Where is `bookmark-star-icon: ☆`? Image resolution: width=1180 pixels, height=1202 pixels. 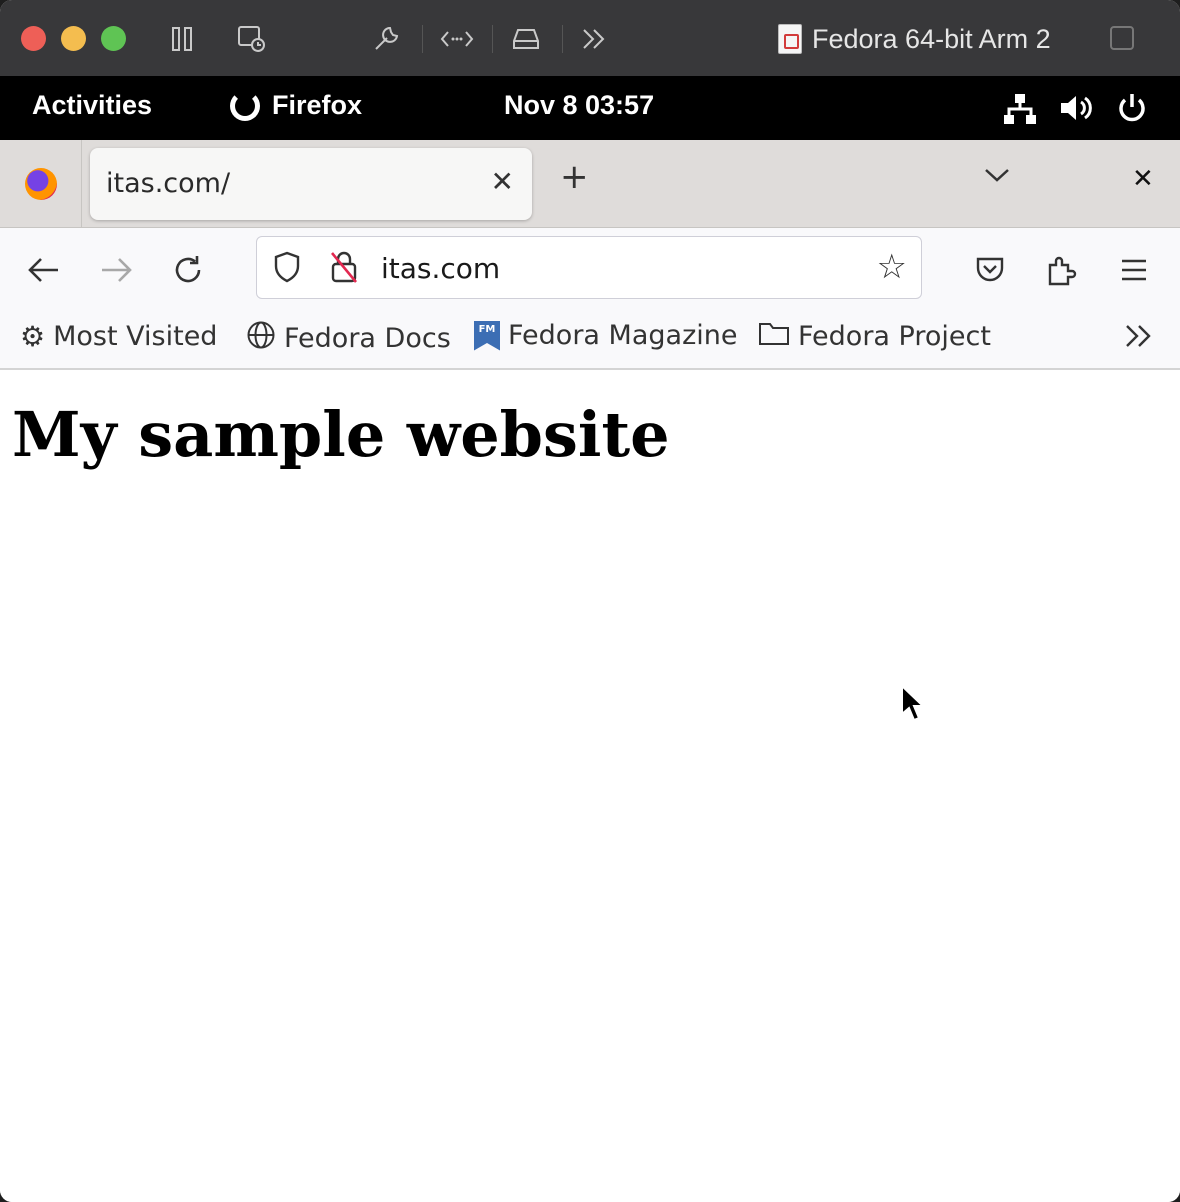 bookmark-star-icon: ☆ is located at coordinates (892, 267).